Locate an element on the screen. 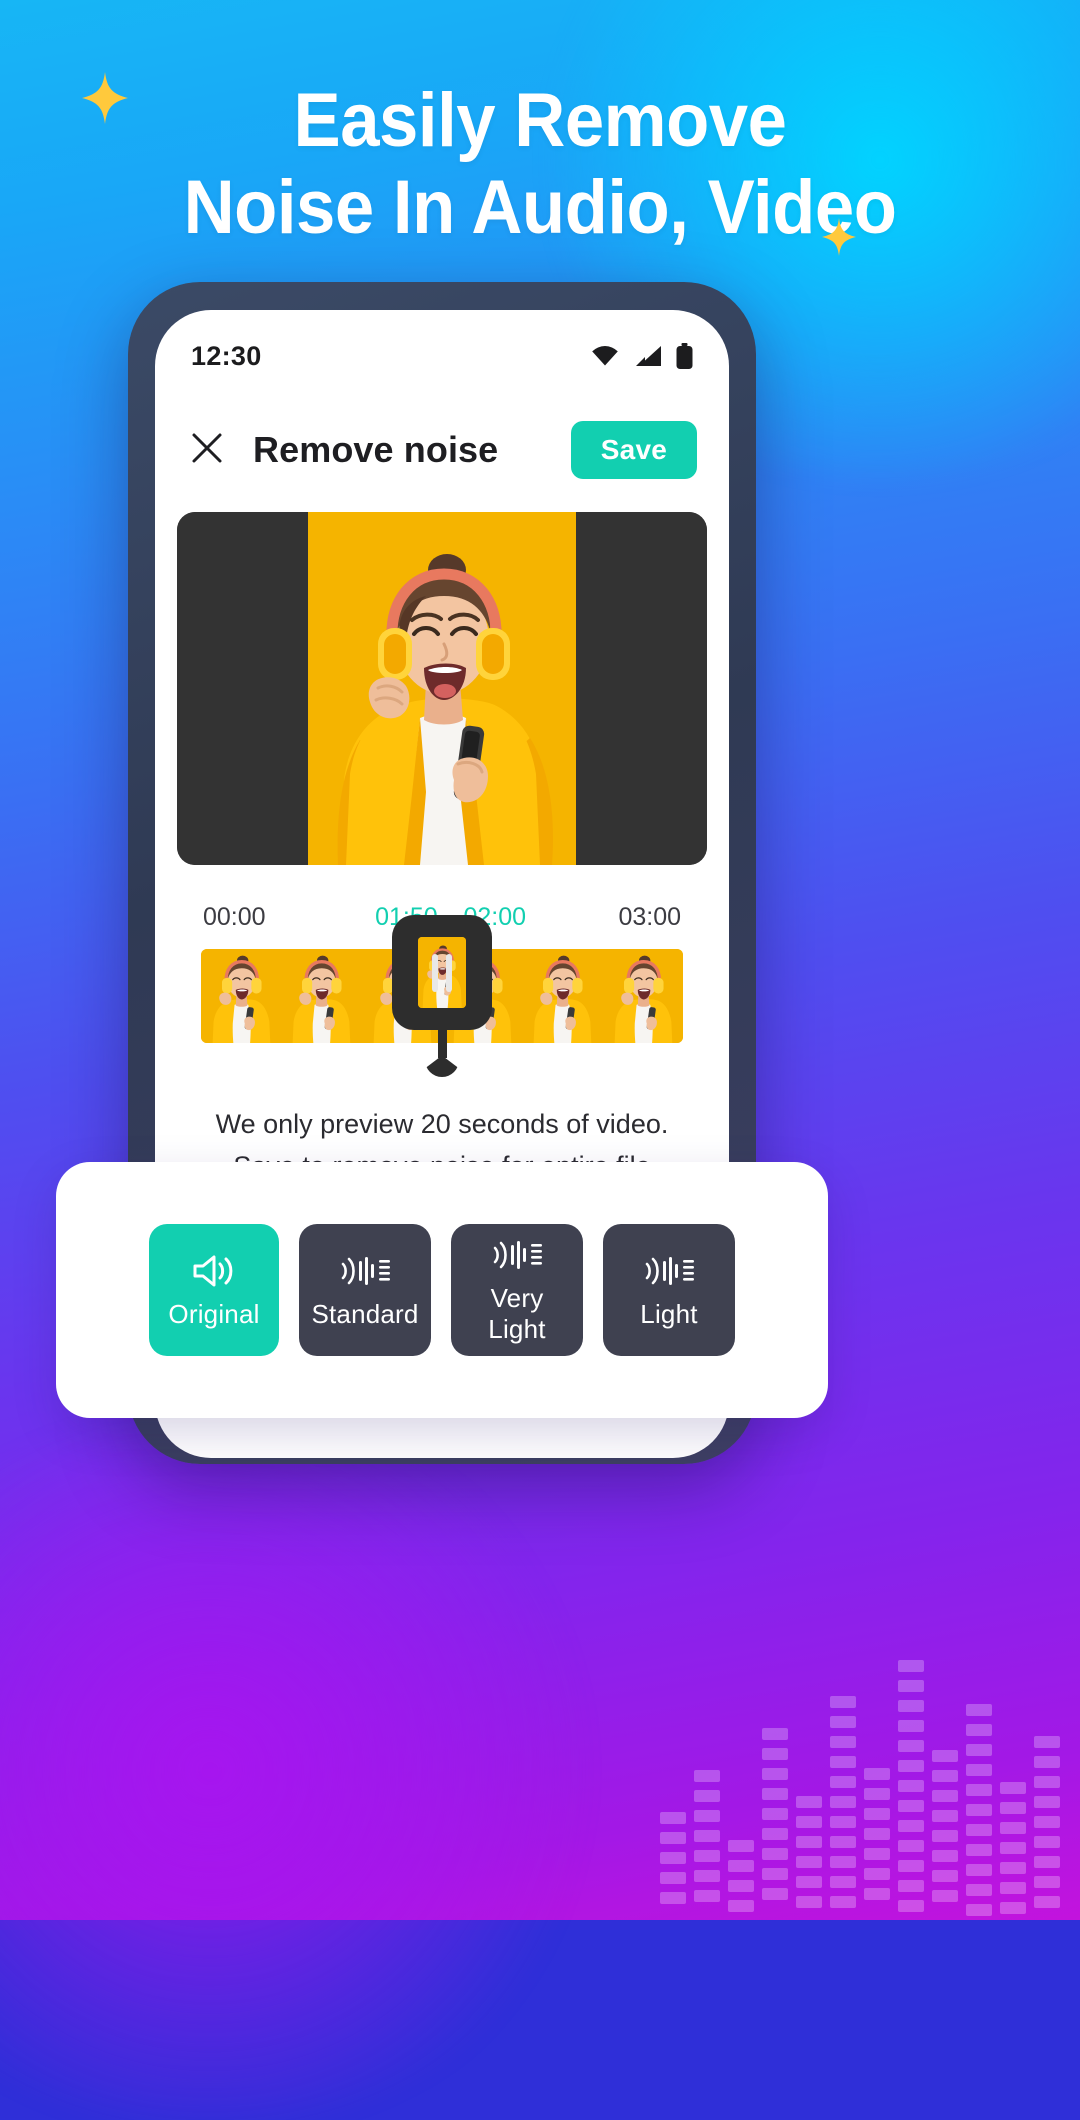 The image size is (1080, 2120). timeline-labels: 00:00 01:50 02:00 03:00 is located at coordinates (442, 920).